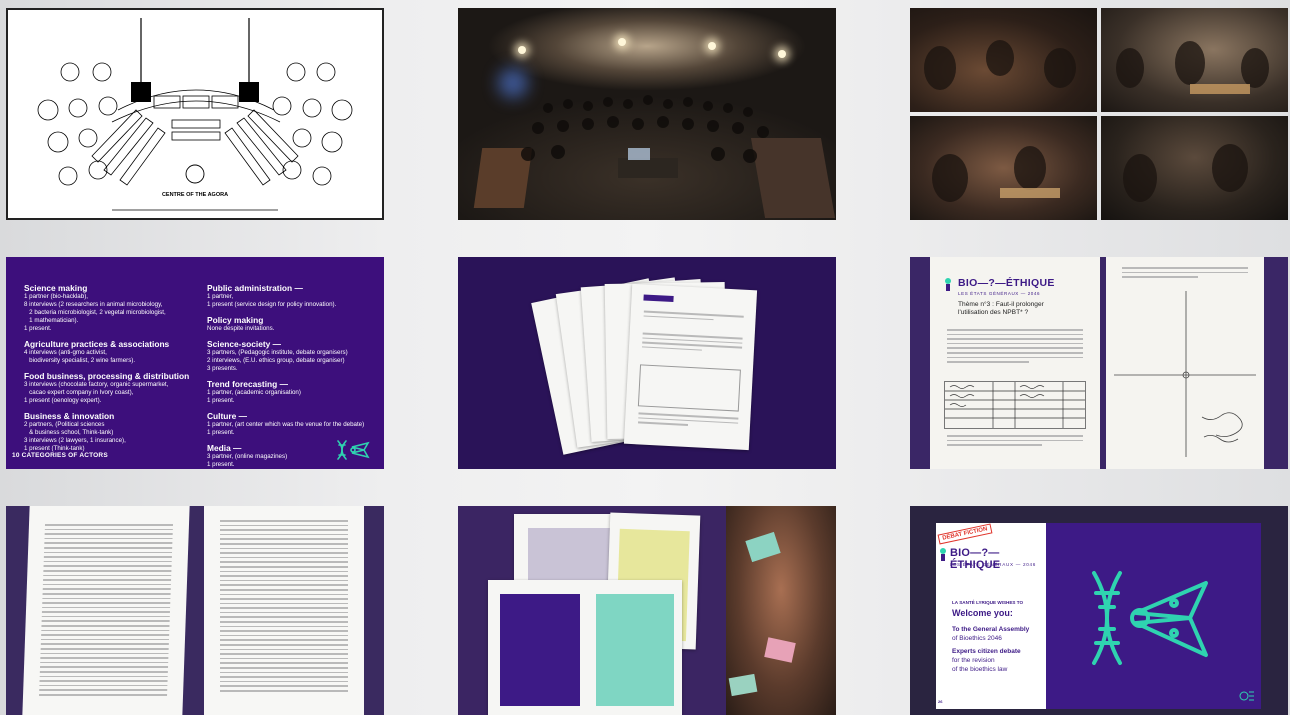 This screenshot has height=715, width=1290. Describe the element at coordinates (781, 610) in the screenshot. I see `participants-reading-photo` at that location.